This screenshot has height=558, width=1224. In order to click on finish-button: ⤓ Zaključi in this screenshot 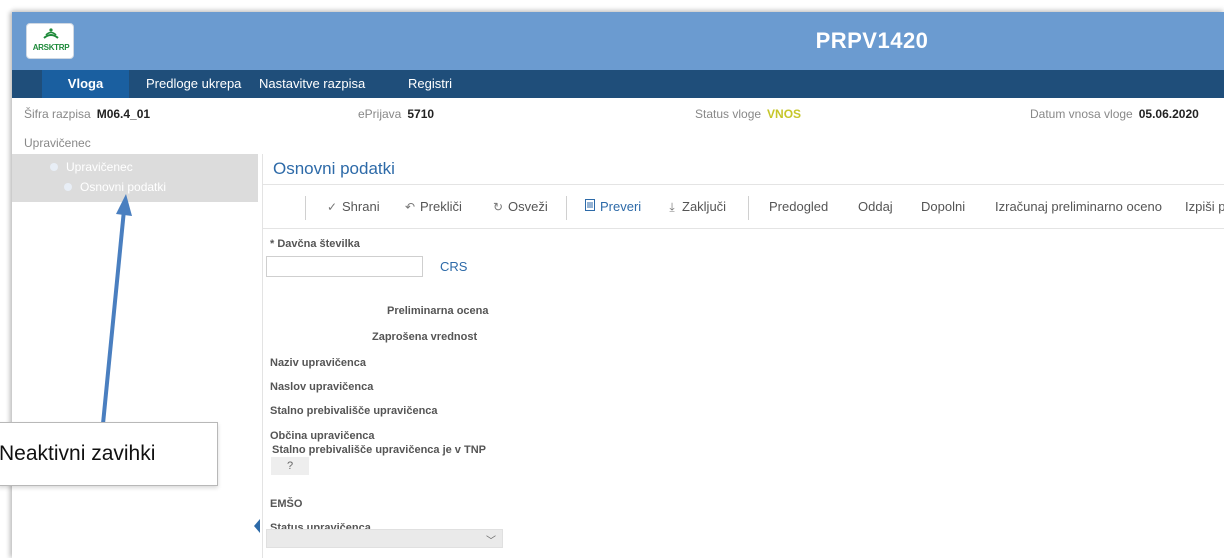, I will do `click(695, 207)`.